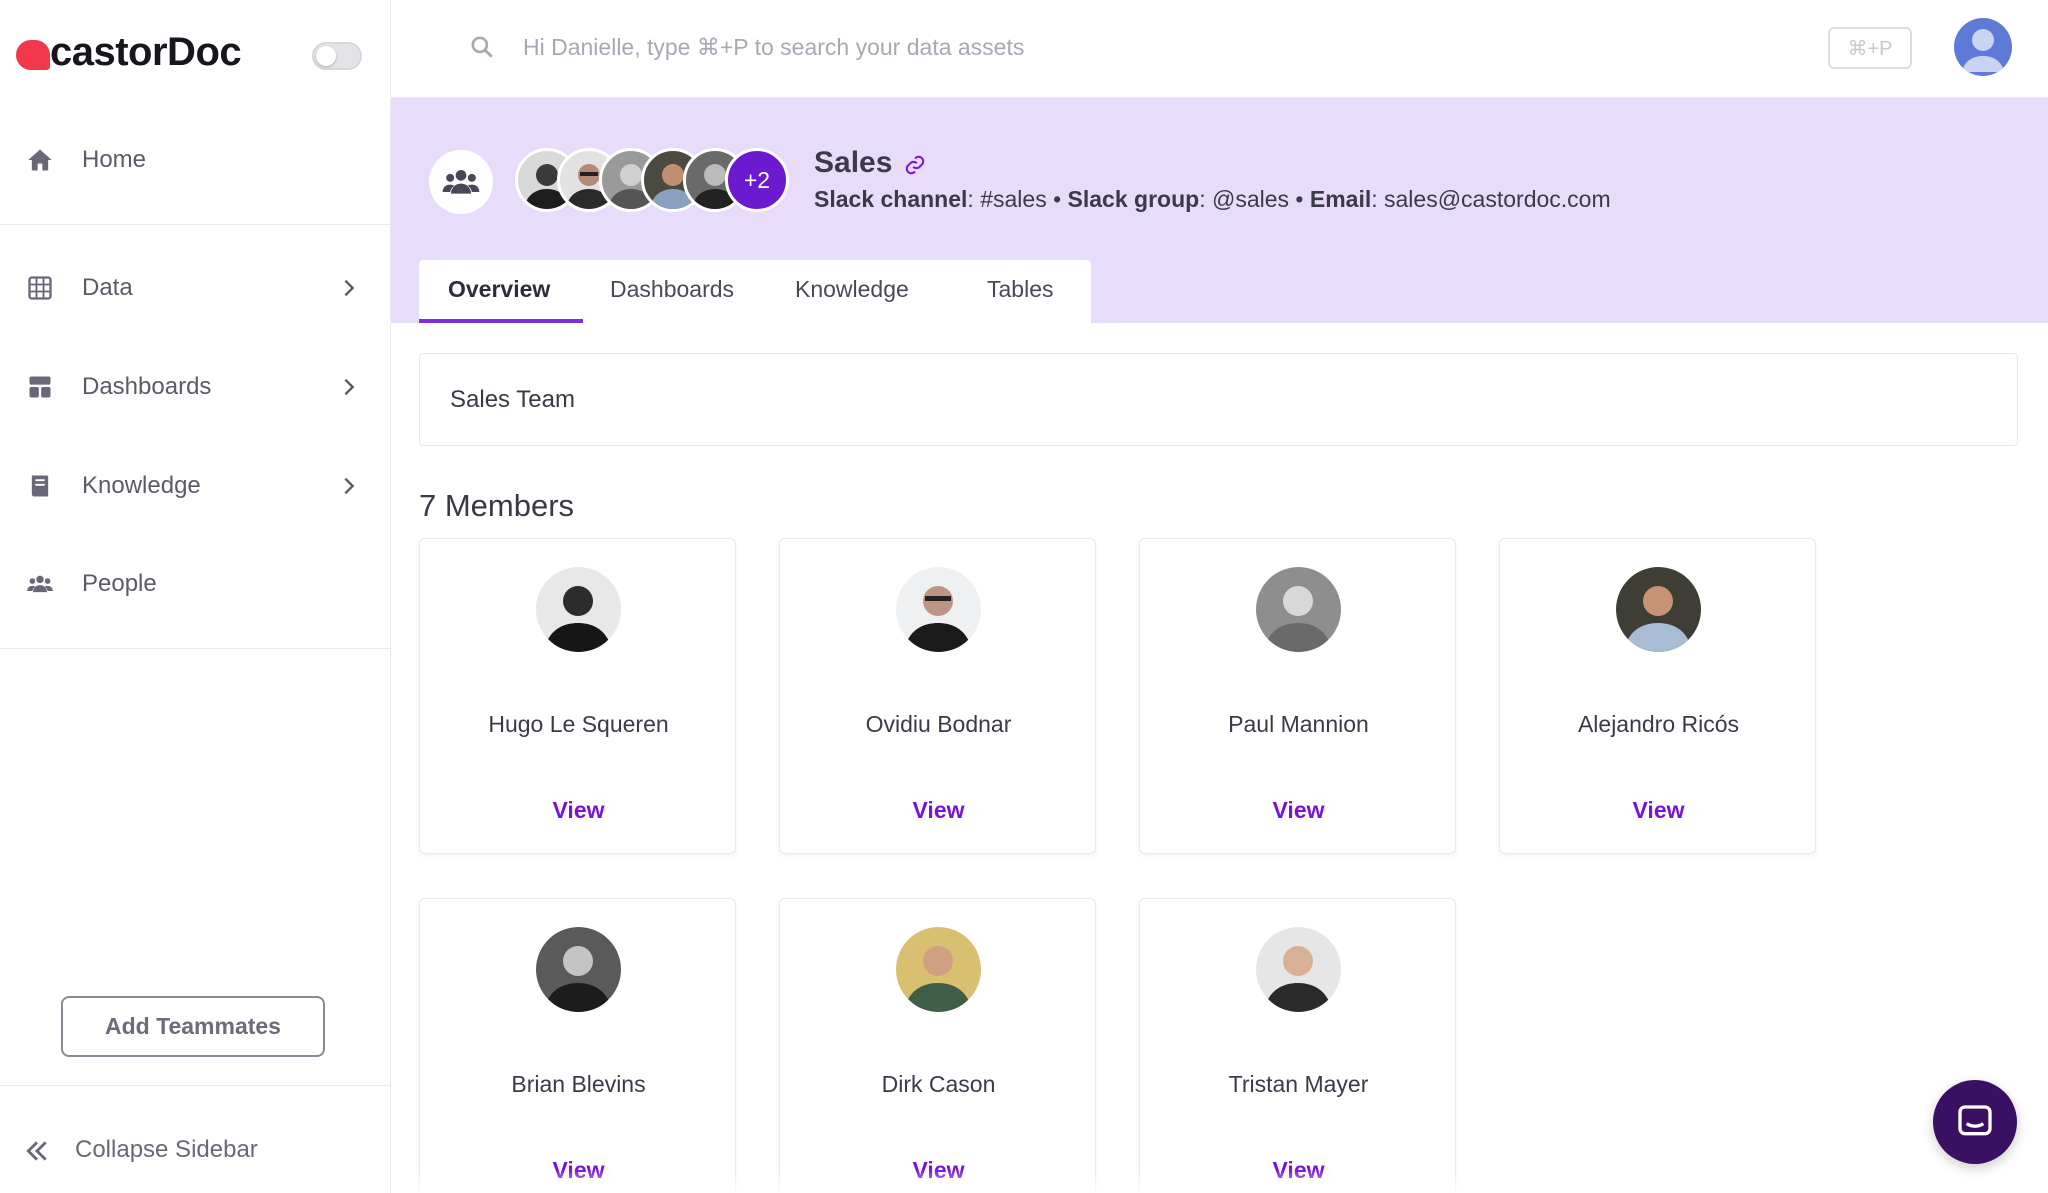 This screenshot has height=1193, width=2048. Describe the element at coordinates (141, 485) in the screenshot. I see `sidebar-item-label: Knowledge` at that location.